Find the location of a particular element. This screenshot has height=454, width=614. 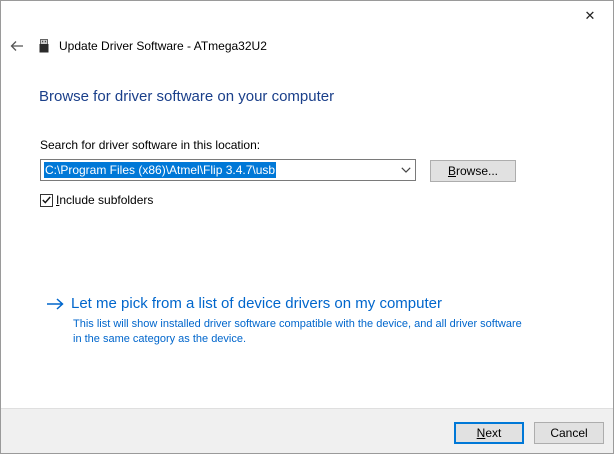

next-button: Next is located at coordinates (489, 433).